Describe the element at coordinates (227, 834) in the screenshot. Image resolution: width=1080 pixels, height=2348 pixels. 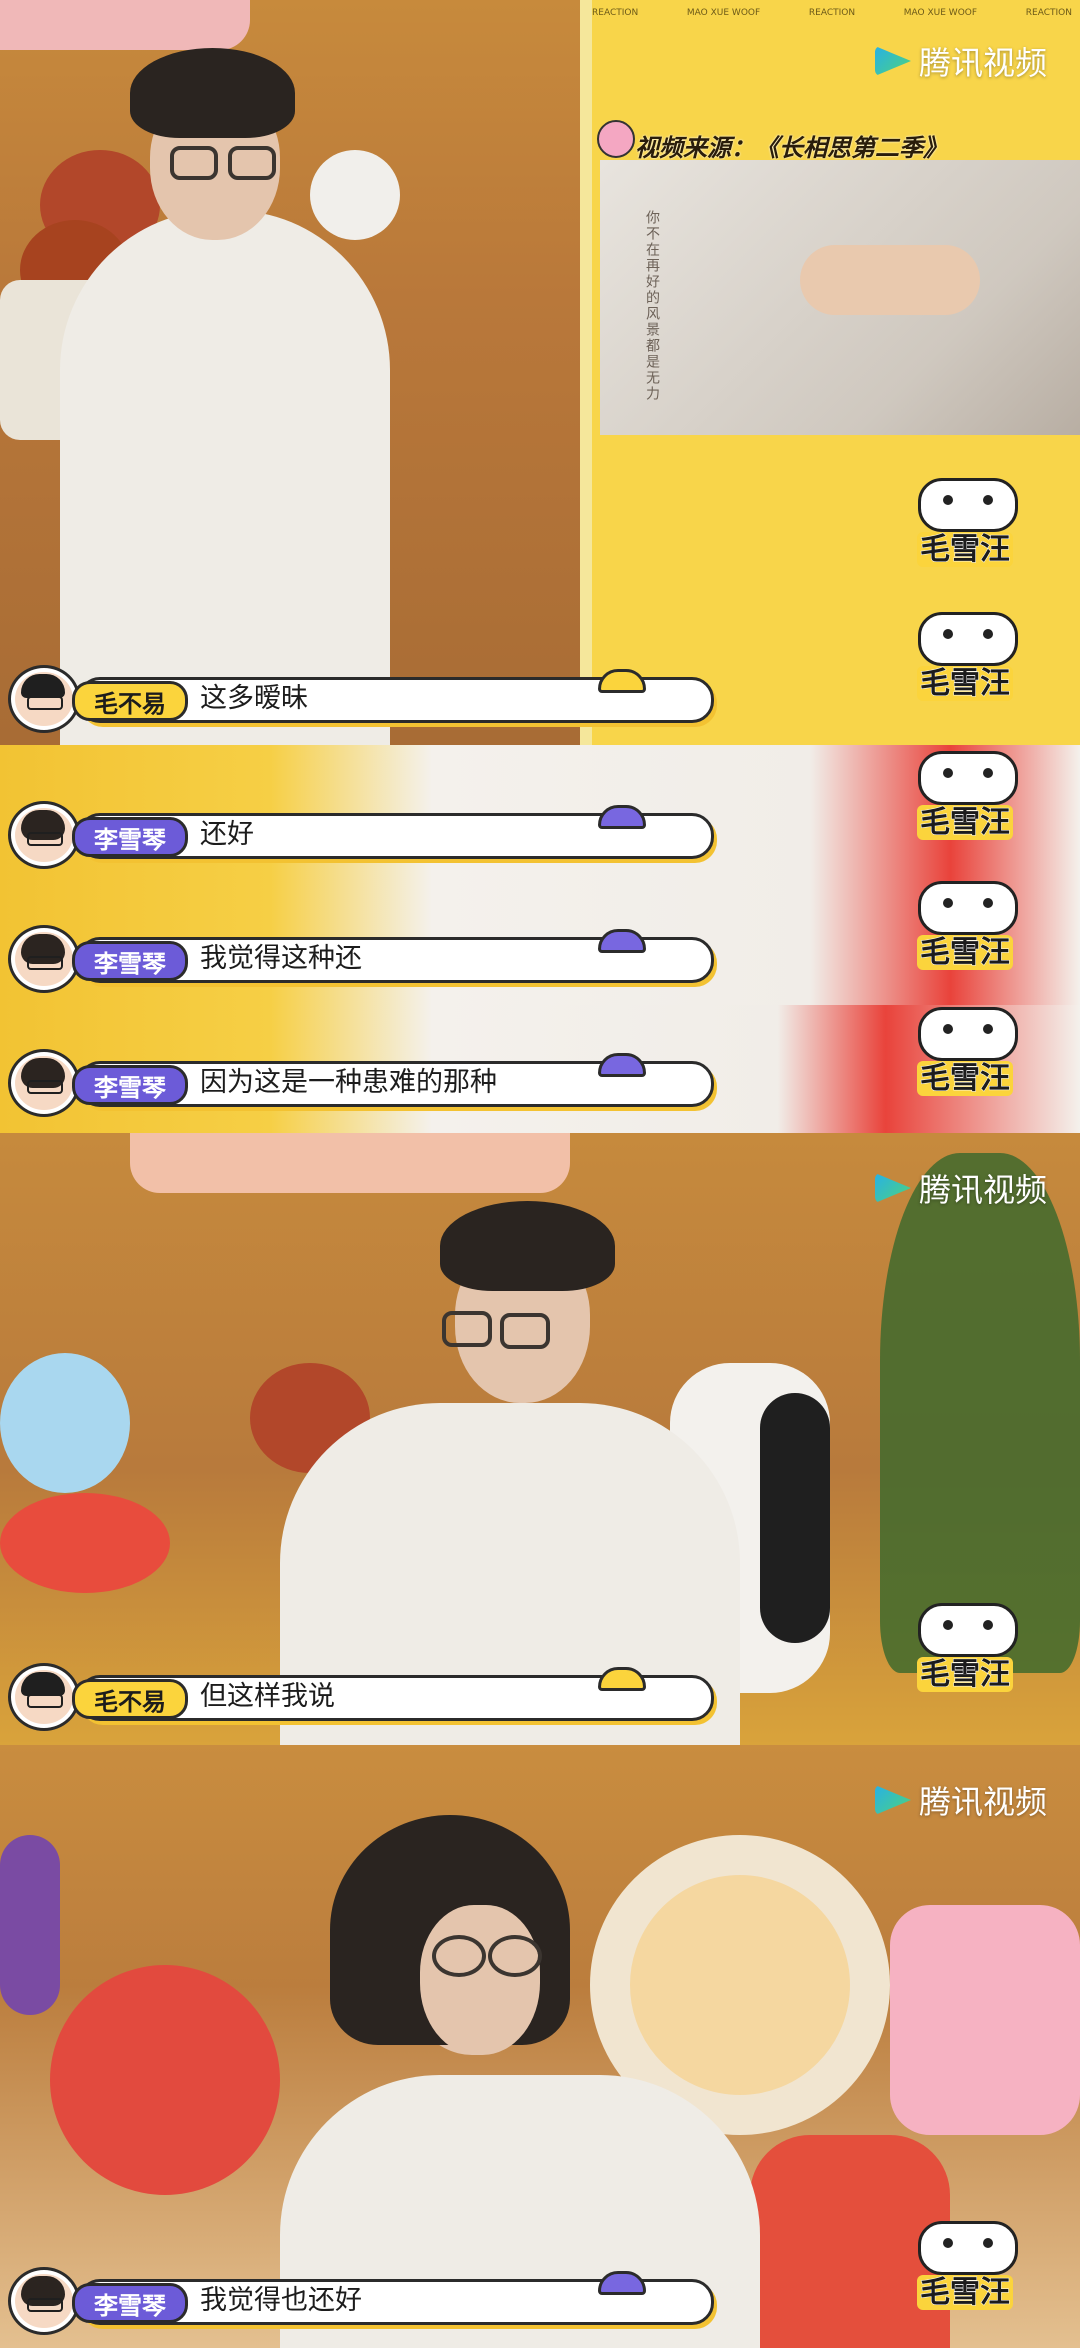
I see `subtitle-text: 还好` at that location.